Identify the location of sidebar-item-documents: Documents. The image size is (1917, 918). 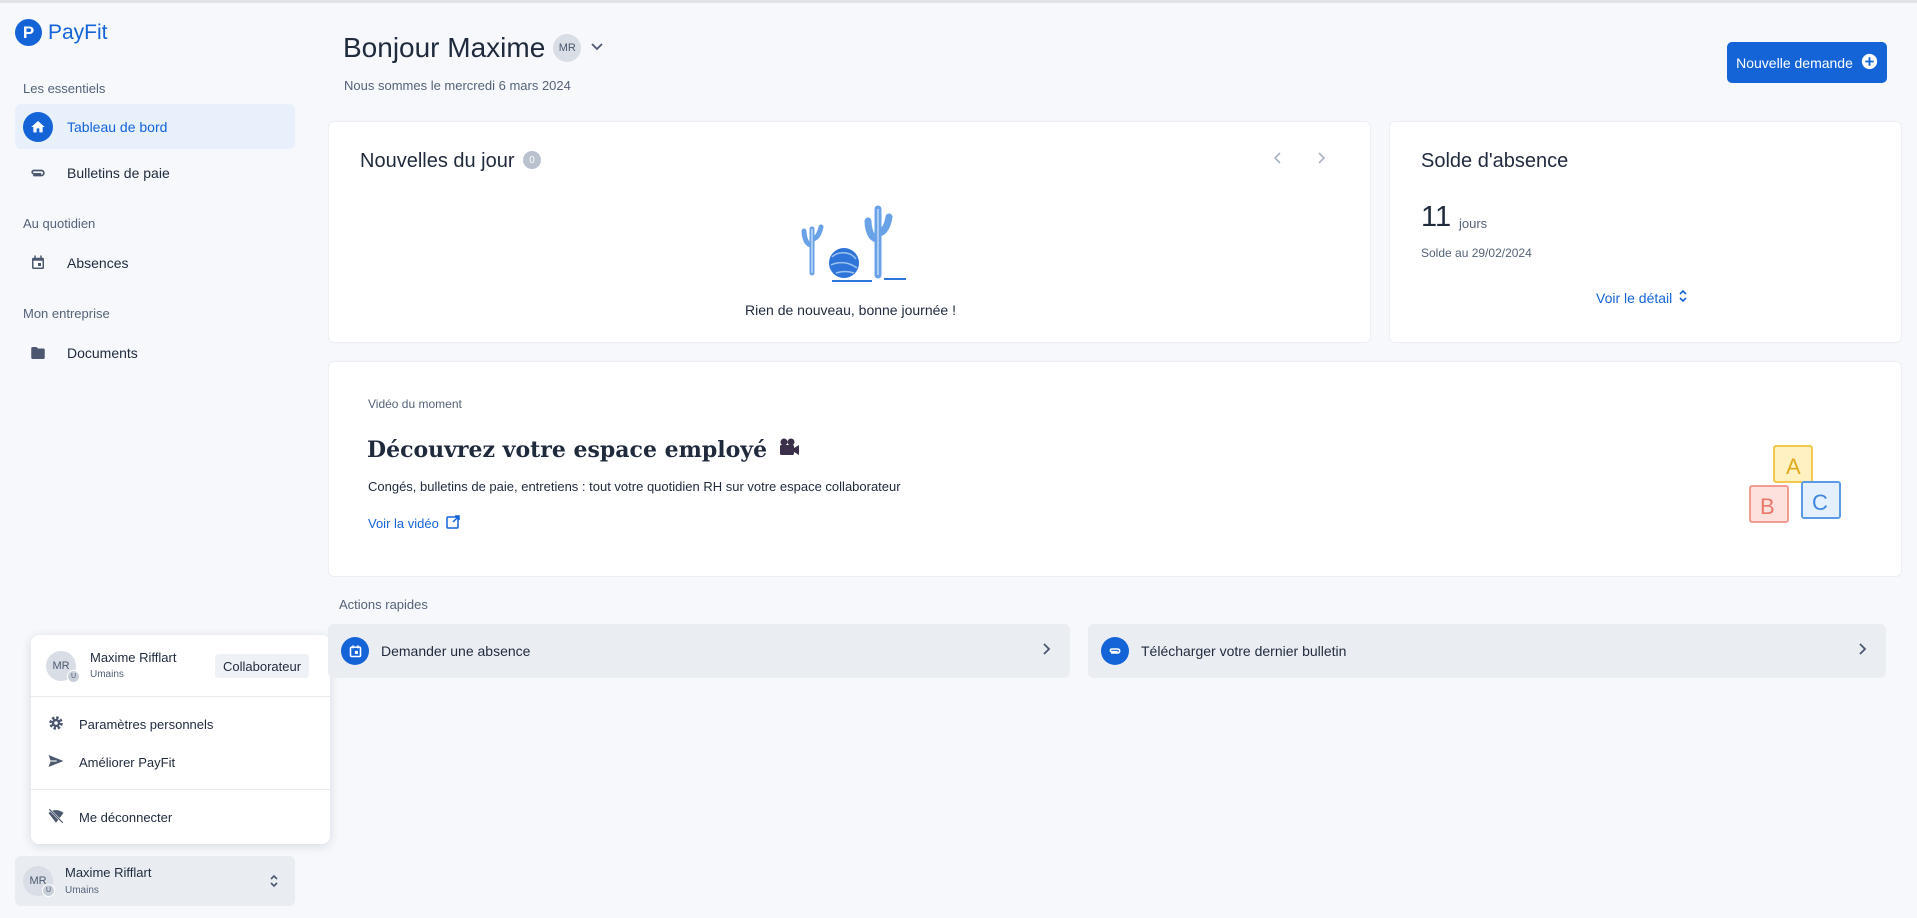
(155, 352).